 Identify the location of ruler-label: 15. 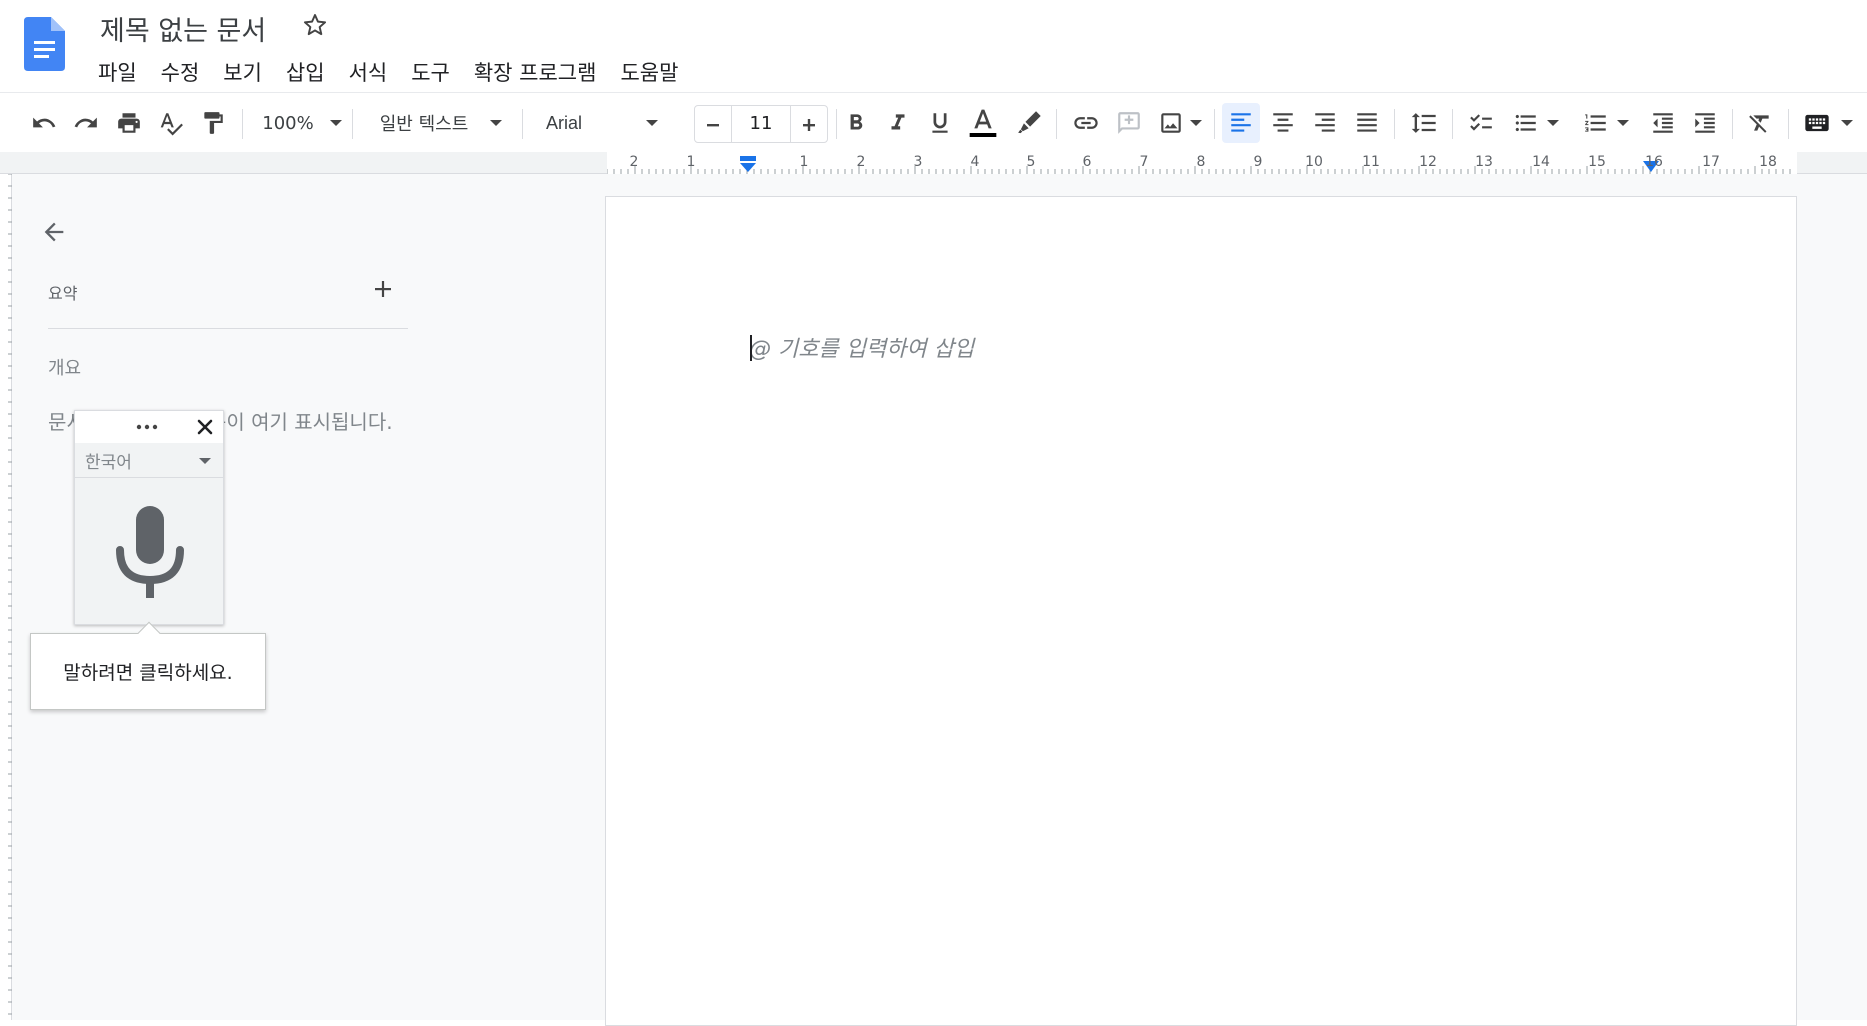
(1597, 162).